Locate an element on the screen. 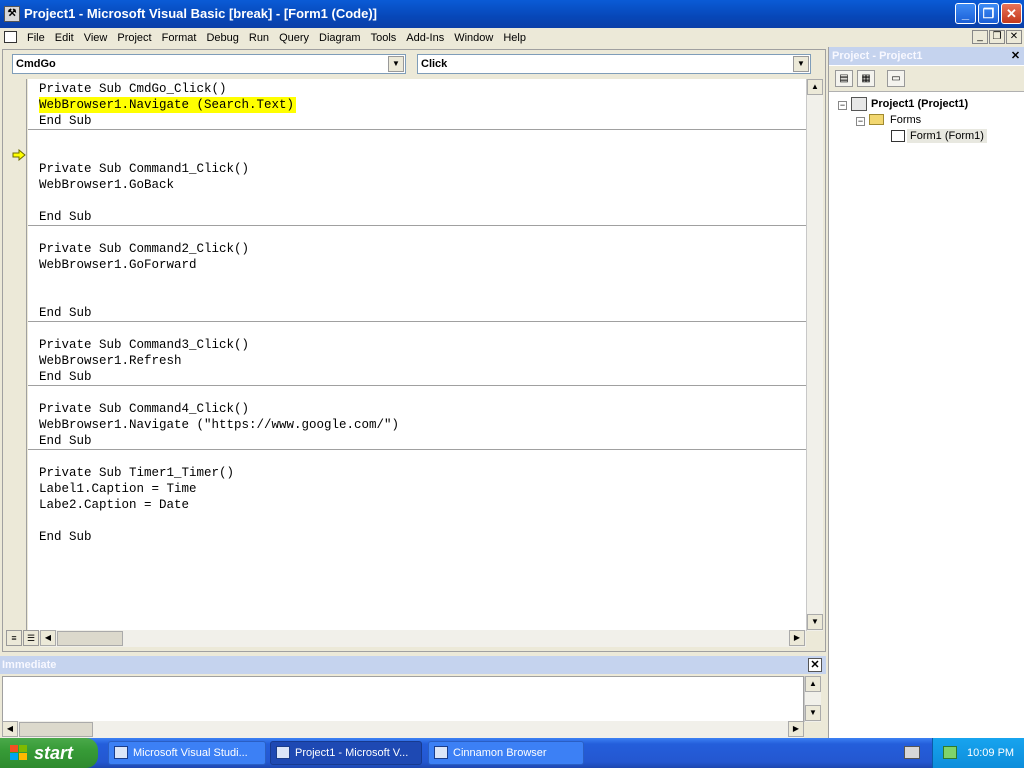 The image size is (1024, 768). menu-view: View is located at coordinates (96, 38).